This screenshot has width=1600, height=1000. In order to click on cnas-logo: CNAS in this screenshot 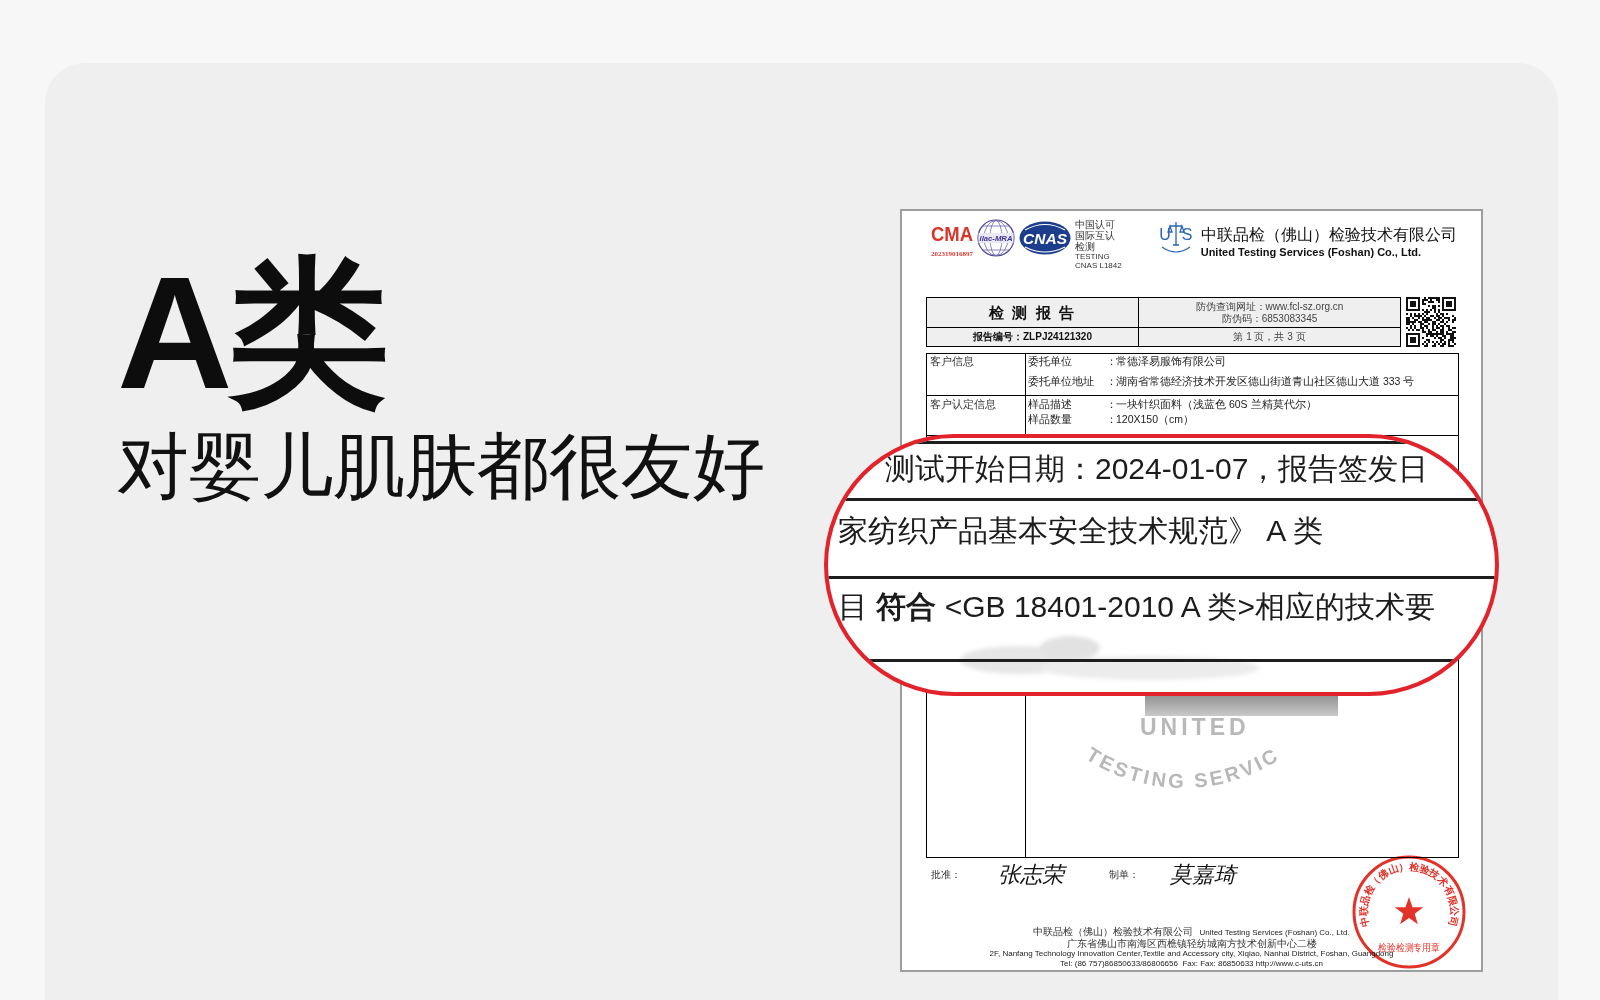, I will do `click(1045, 238)`.